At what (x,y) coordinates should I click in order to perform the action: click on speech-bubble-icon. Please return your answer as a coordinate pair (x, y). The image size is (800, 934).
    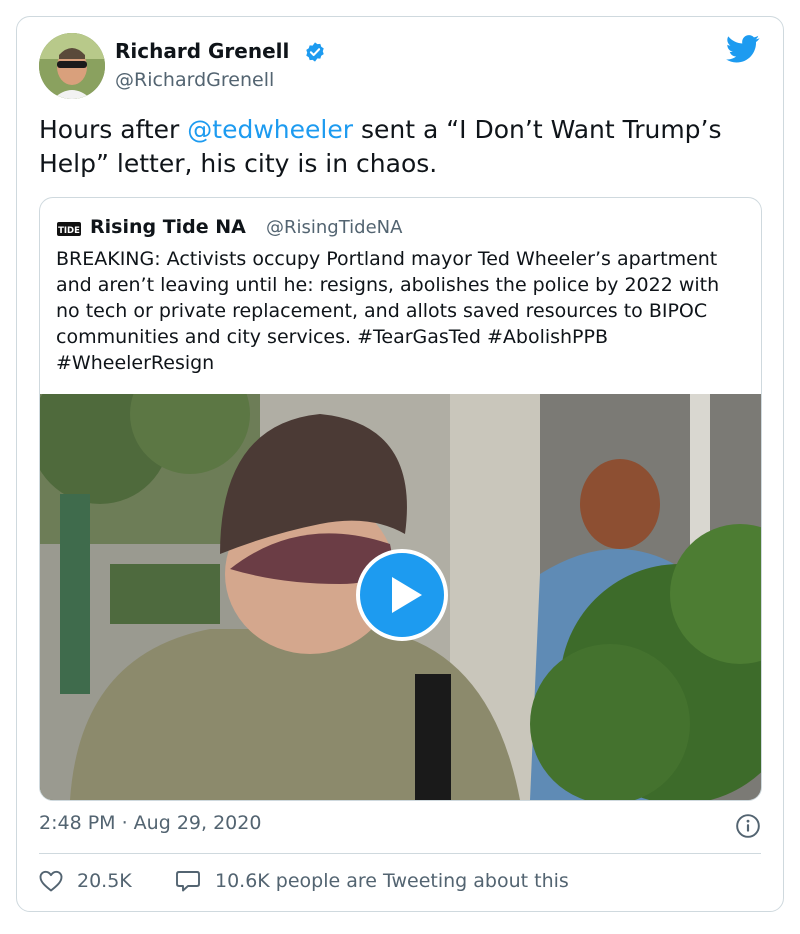
    Looking at the image, I should click on (188, 881).